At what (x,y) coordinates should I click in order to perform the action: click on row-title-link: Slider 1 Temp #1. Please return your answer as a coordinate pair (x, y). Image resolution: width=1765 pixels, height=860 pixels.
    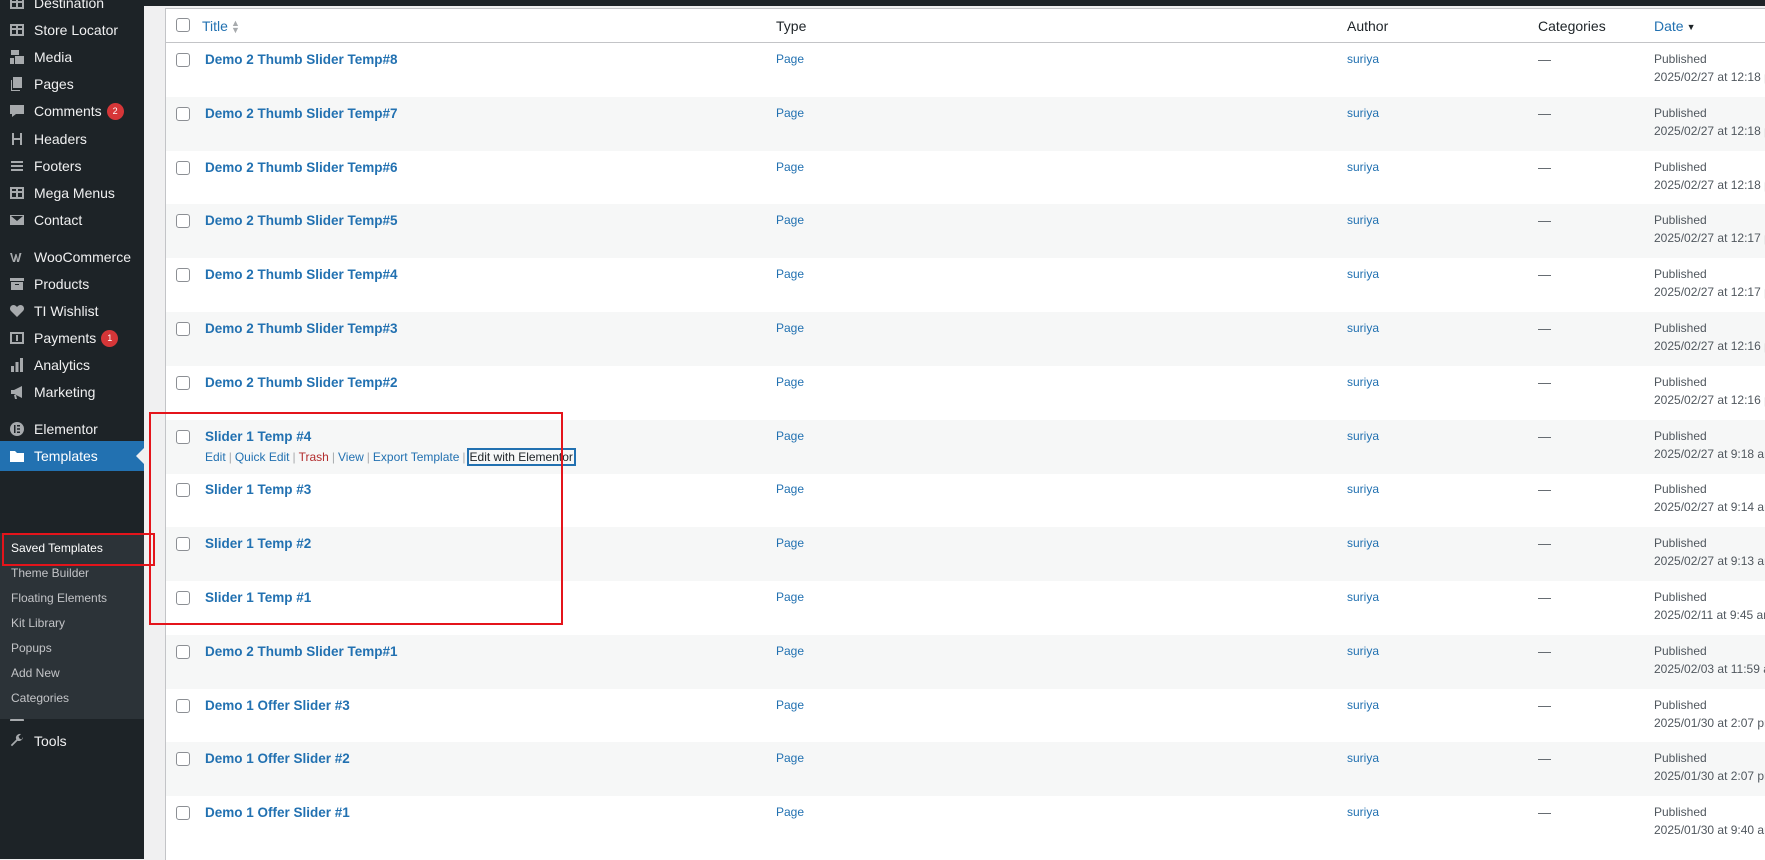
    Looking at the image, I should click on (258, 597).